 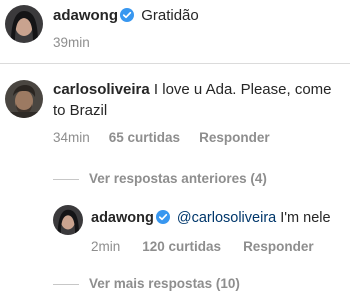 I want to click on section-divider, so click(x=175, y=63).